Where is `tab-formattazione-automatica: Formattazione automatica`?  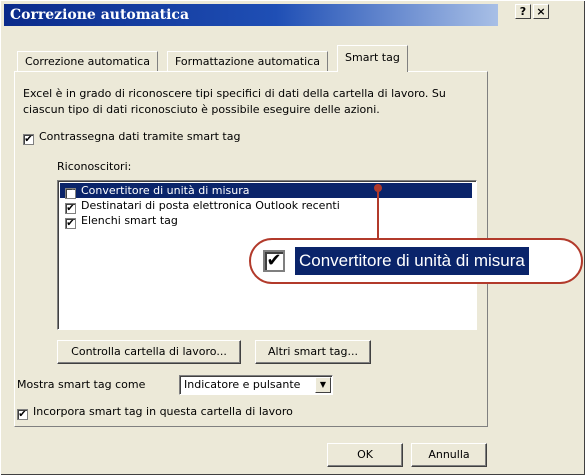 tab-formattazione-automatica: Formattazione automatica is located at coordinates (247, 61).